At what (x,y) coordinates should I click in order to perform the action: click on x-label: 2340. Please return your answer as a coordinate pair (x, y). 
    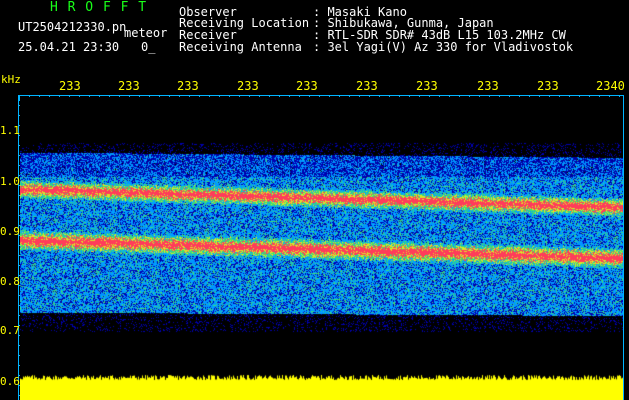
    Looking at the image, I should click on (610, 86).